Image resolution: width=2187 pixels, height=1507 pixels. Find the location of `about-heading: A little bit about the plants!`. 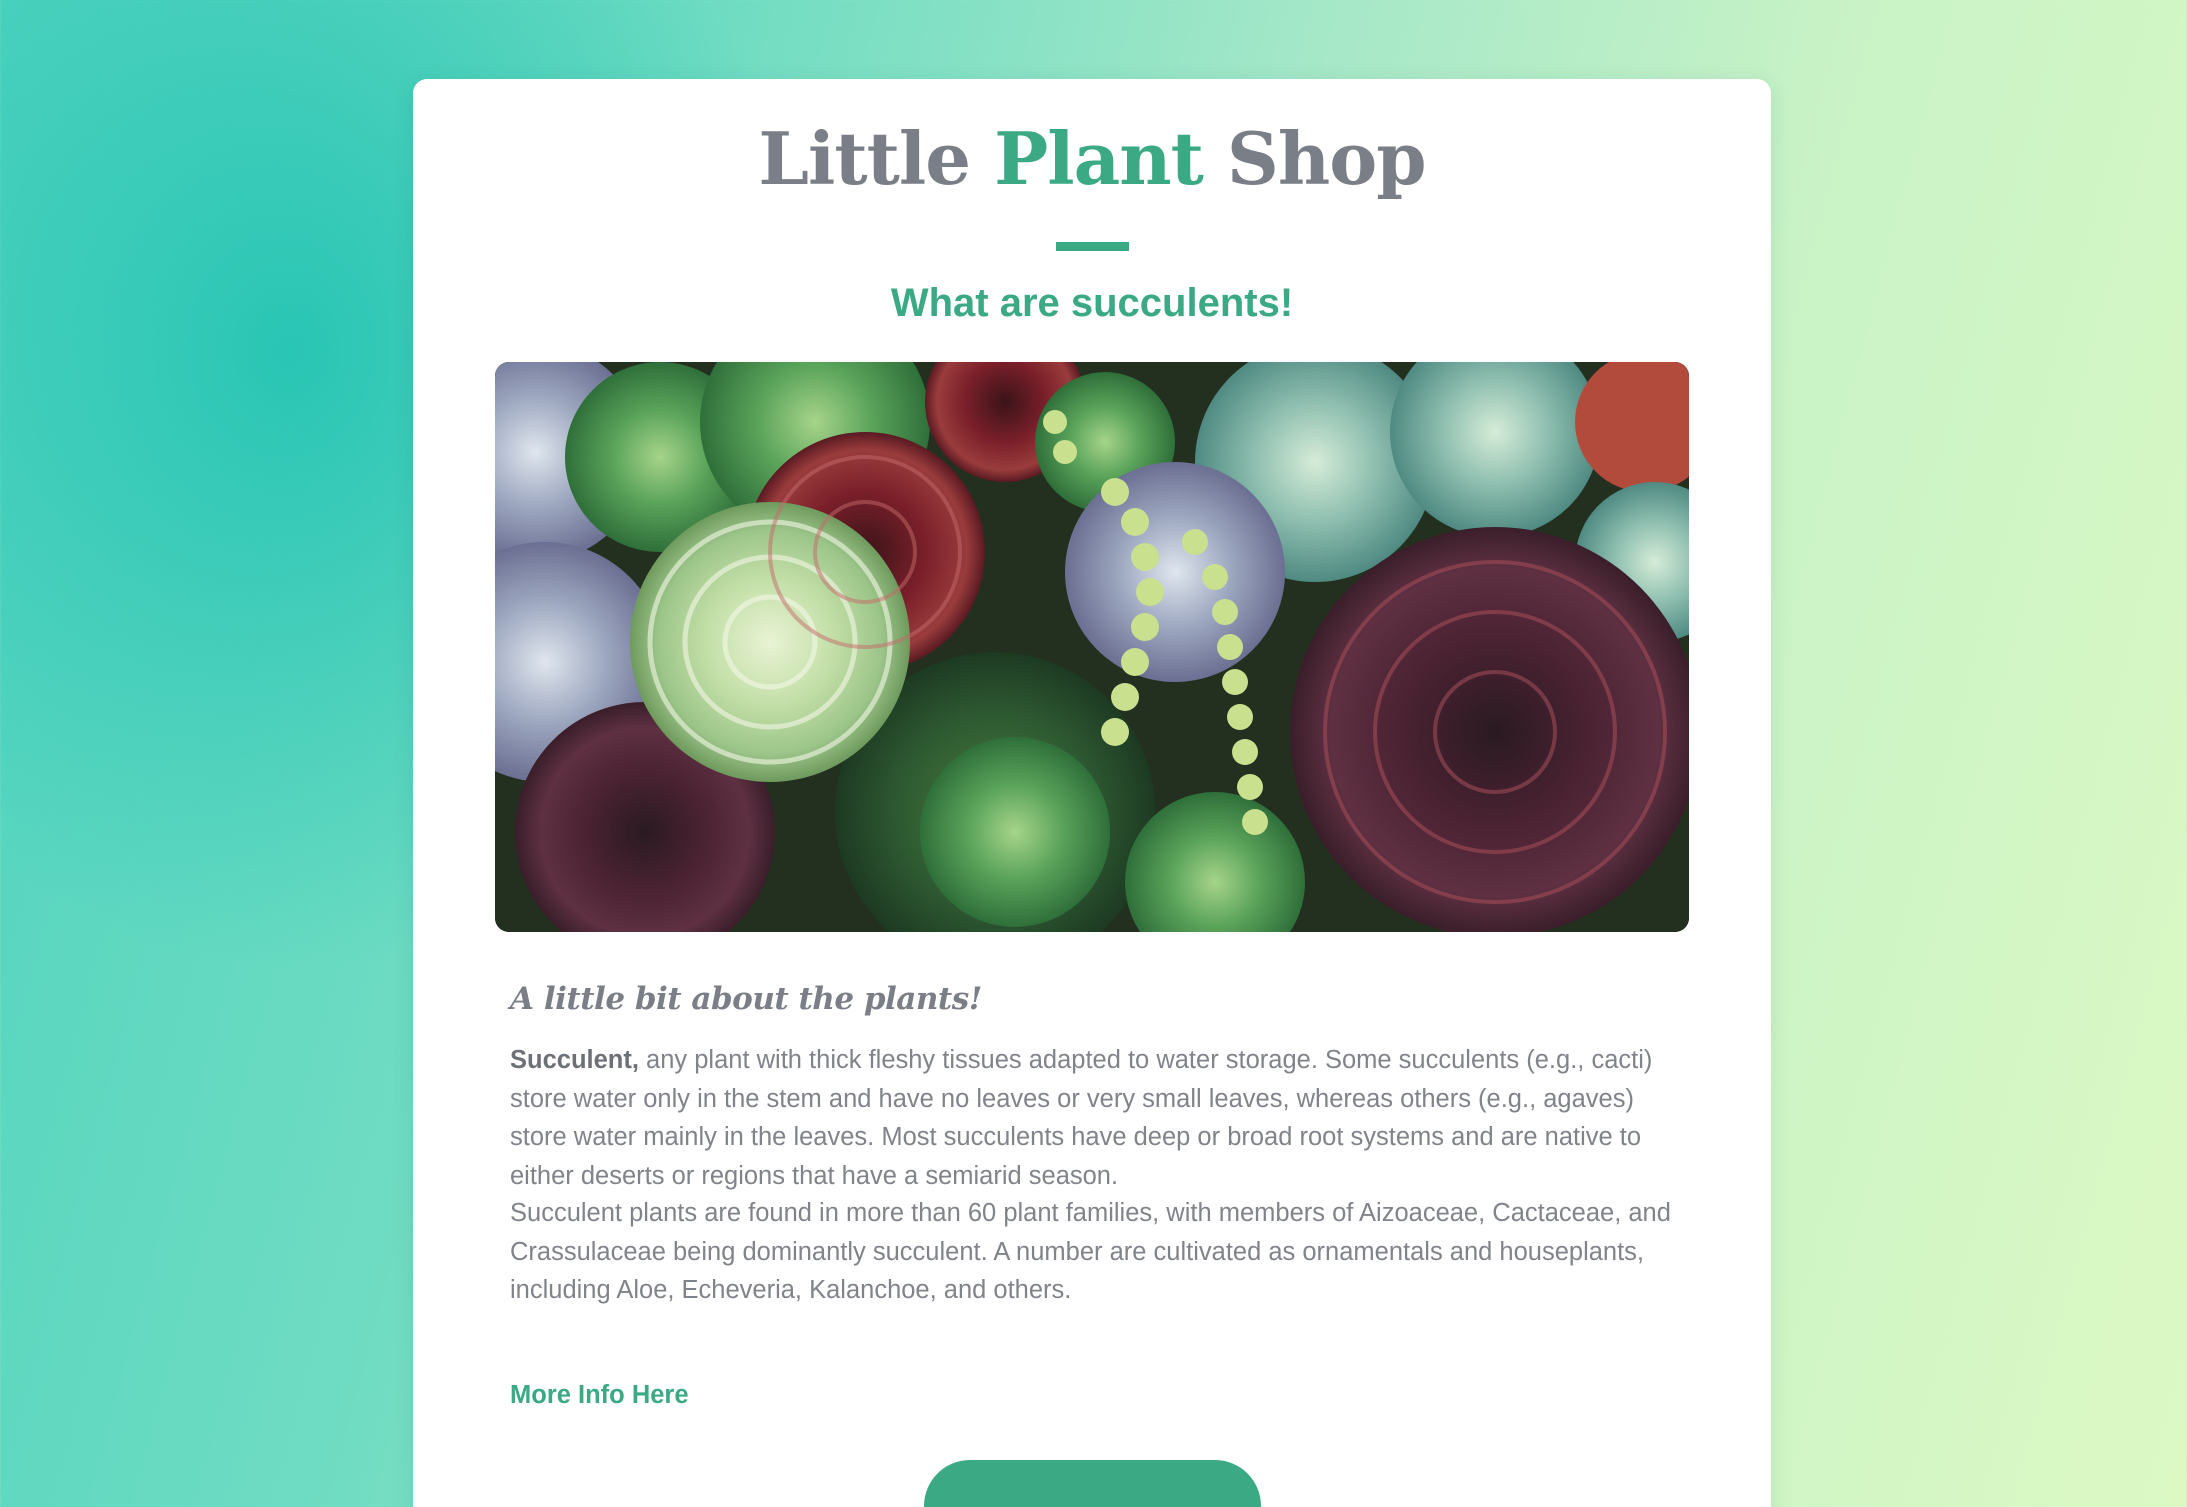

about-heading: A little bit about the plants! is located at coordinates (746, 999).